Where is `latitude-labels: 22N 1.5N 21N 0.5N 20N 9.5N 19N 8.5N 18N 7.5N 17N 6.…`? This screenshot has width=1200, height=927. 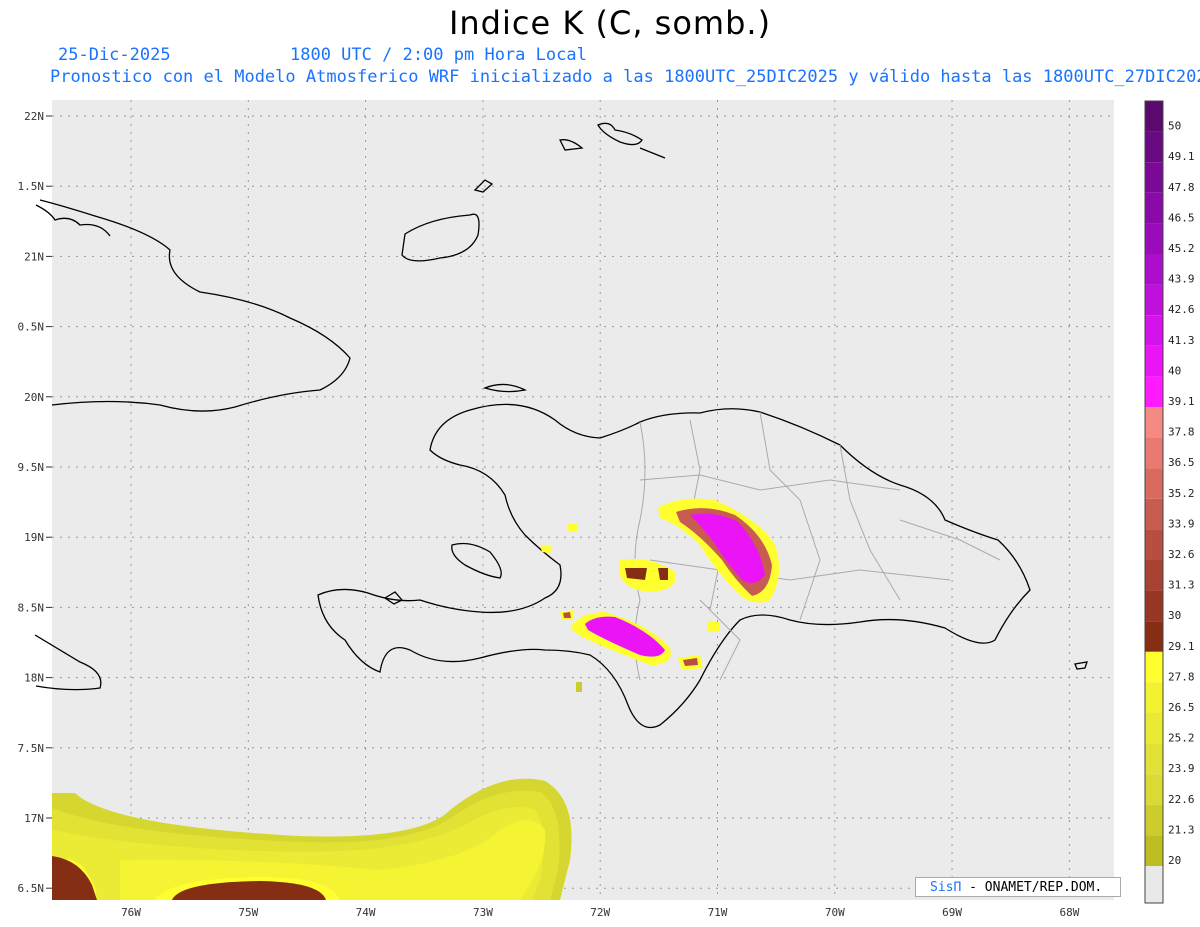
latitude-labels: 22N 1.5N 21N 0.5N 20N 9.5N 19N 8.5N 18N 7.5N 17N 6.… is located at coordinates (35, 502).